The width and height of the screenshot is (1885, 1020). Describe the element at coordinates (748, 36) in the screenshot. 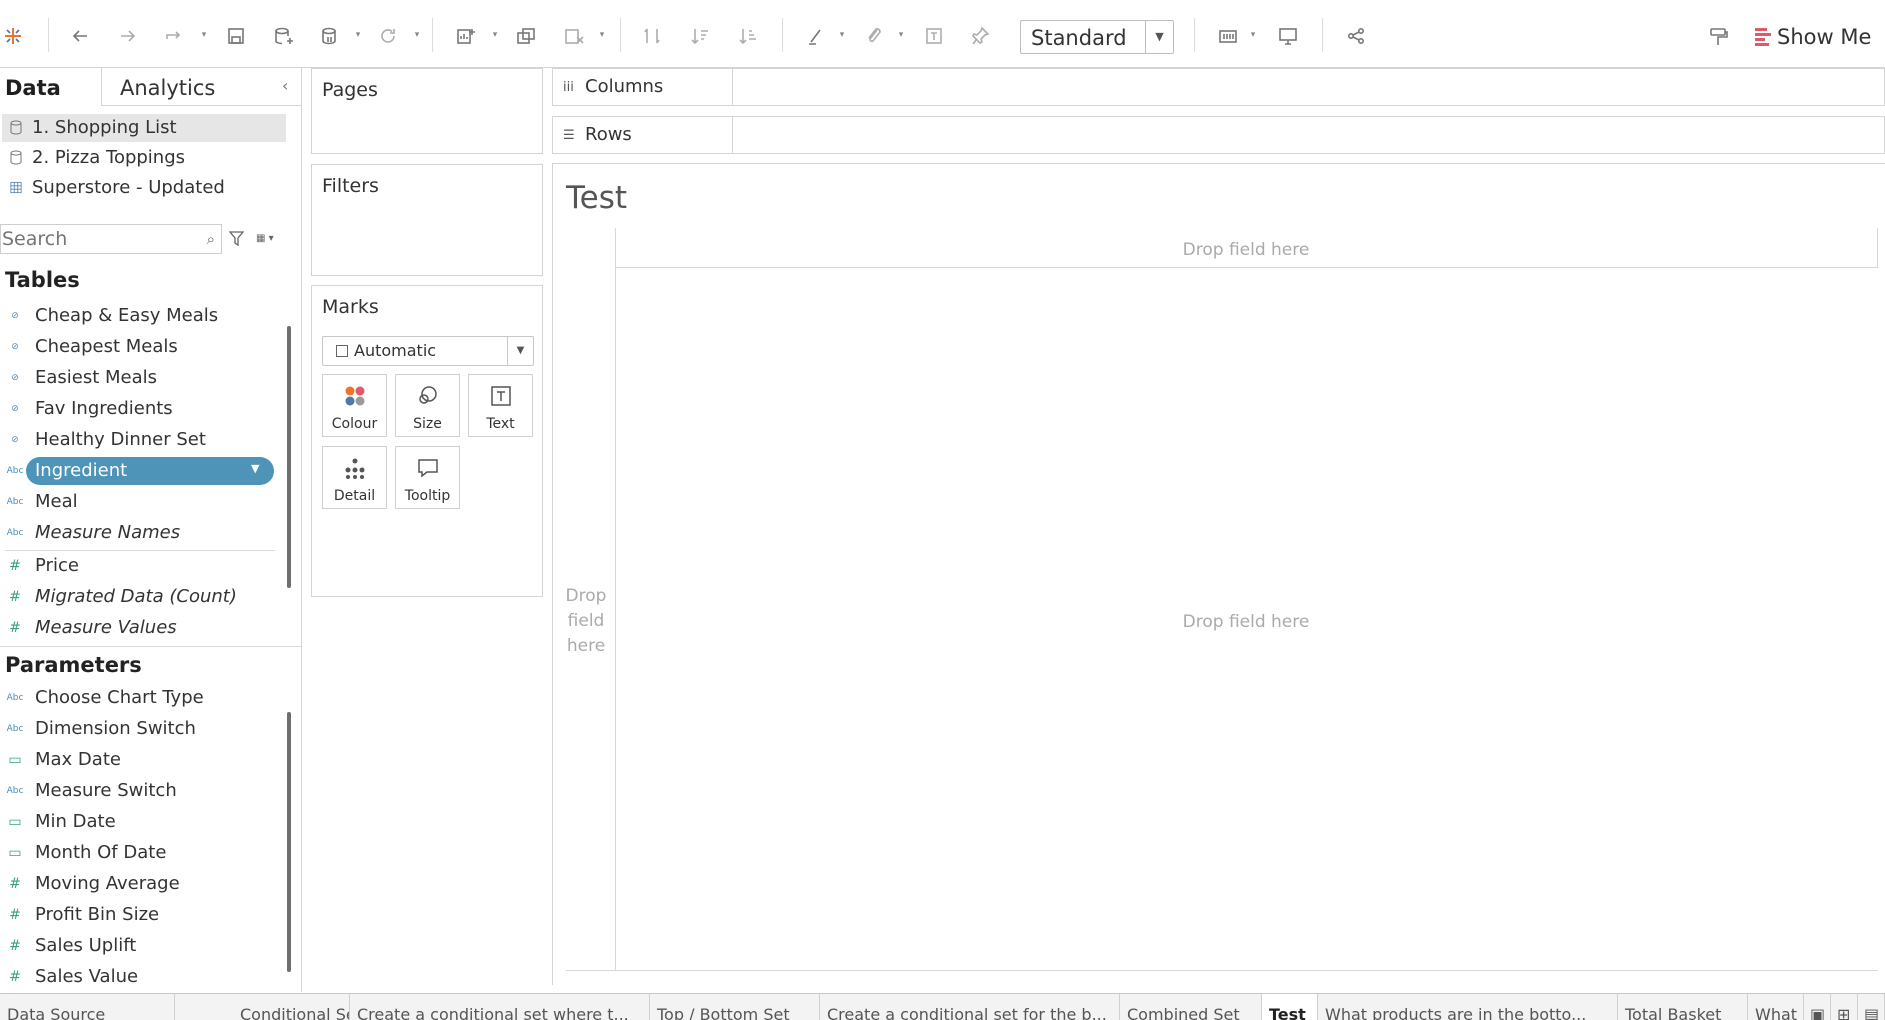

I see `sort-descending-icon` at that location.